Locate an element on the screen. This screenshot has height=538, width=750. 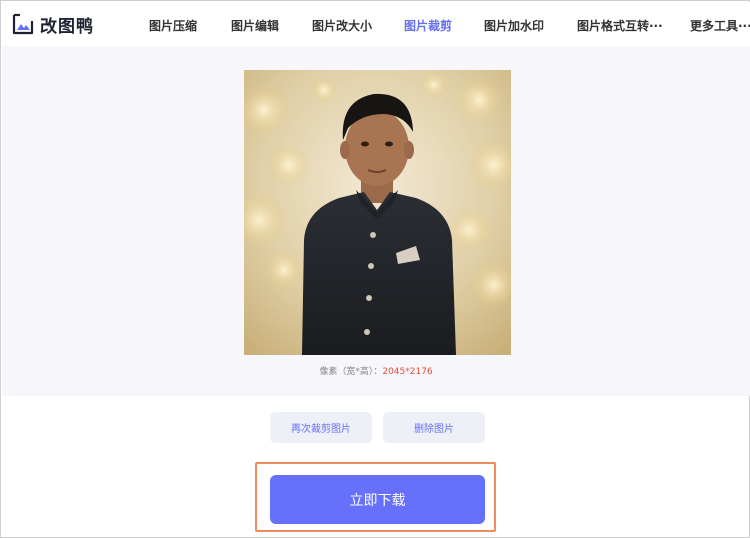
nav-item-resize: 图片改大小 is located at coordinates (342, 25).